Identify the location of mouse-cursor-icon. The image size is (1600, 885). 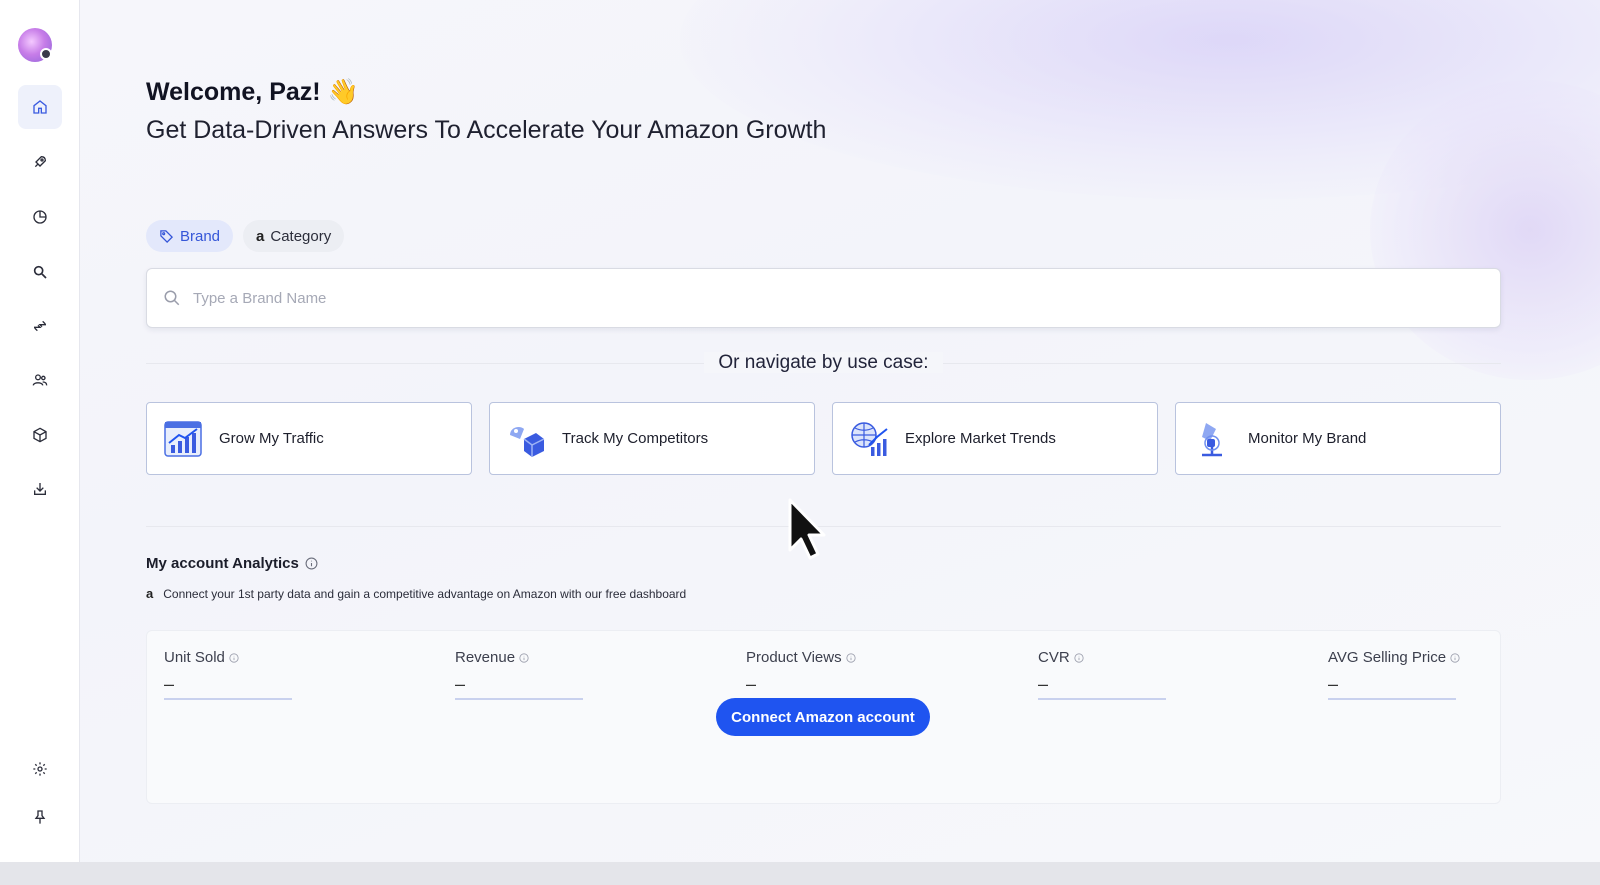
(807, 529).